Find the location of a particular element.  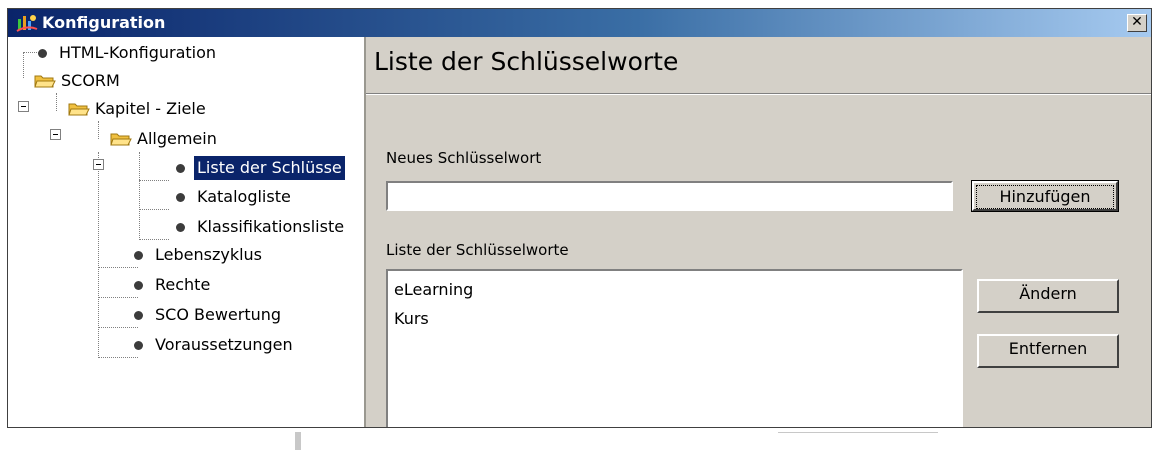

tree-item-label: Allgemein is located at coordinates (177, 138).